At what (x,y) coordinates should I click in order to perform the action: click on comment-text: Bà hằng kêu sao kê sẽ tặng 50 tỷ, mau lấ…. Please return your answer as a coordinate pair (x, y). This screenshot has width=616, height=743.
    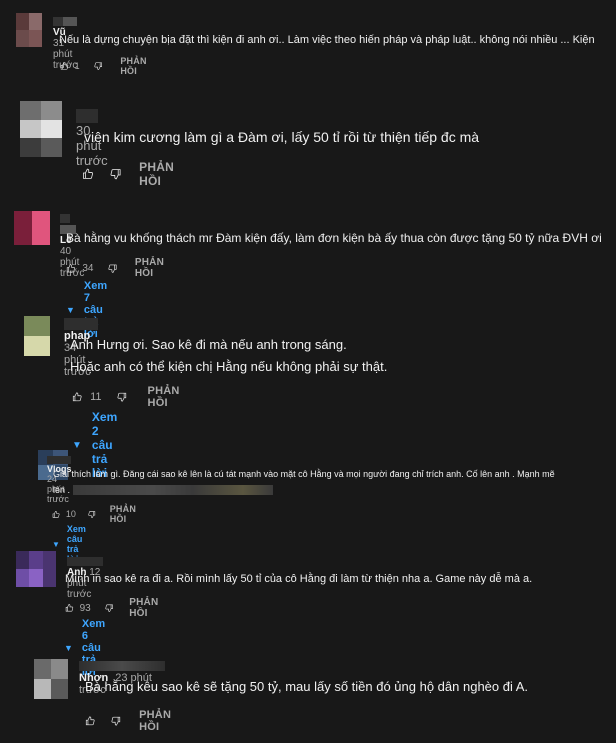
    Looking at the image, I should click on (307, 686).